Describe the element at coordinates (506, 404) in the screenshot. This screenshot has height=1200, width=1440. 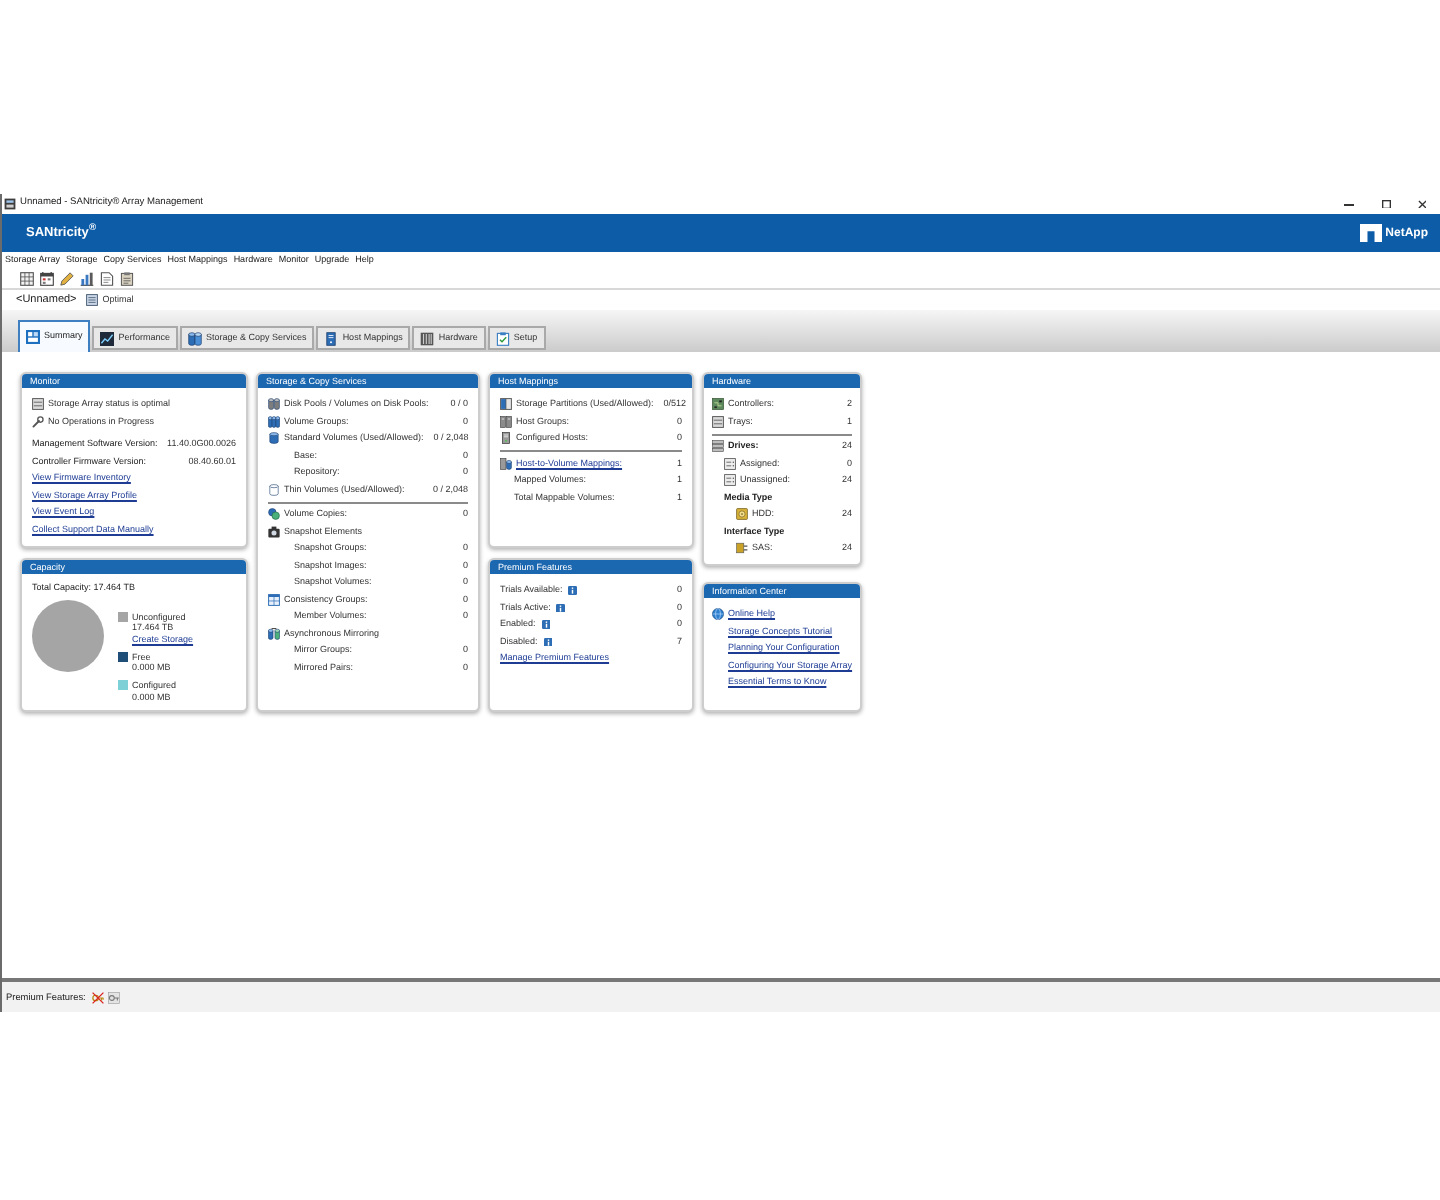
I see `partitioned-box-icon` at that location.